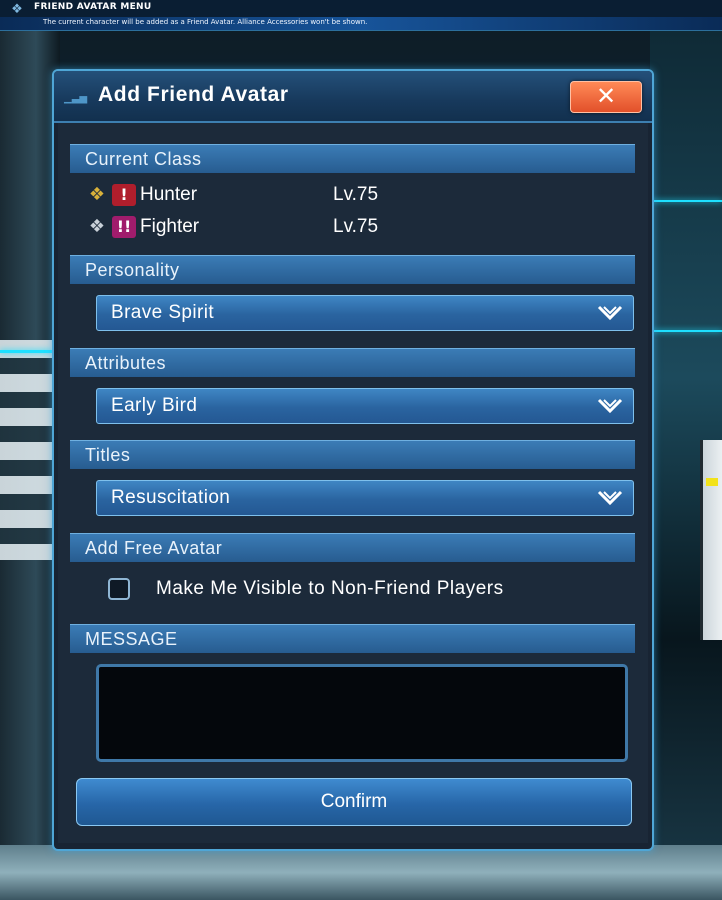 The height and width of the screenshot is (900, 722). Describe the element at coordinates (712, 482) in the screenshot. I see `background-robot-tag` at that location.